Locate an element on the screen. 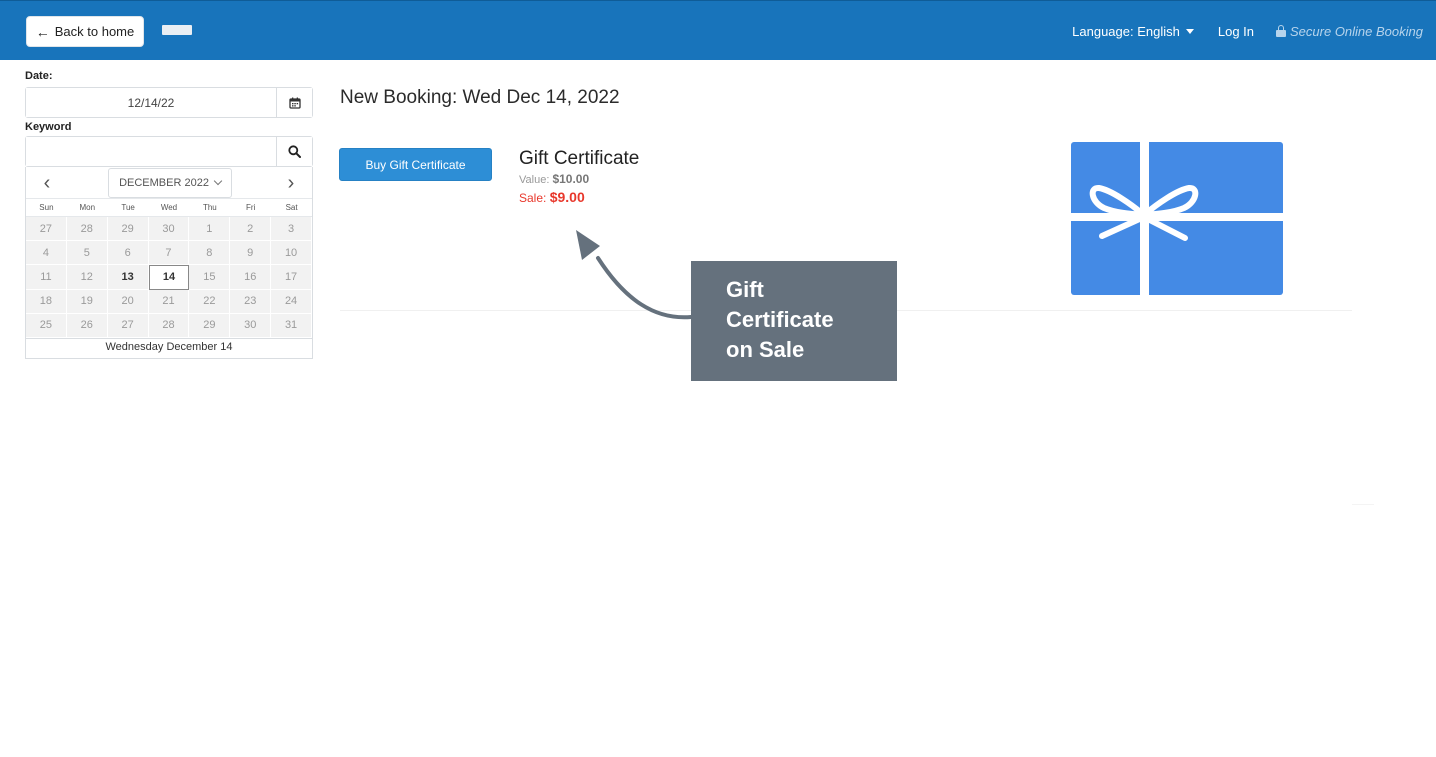 The width and height of the screenshot is (1436, 757). calendar-day: 23 is located at coordinates (251, 301).